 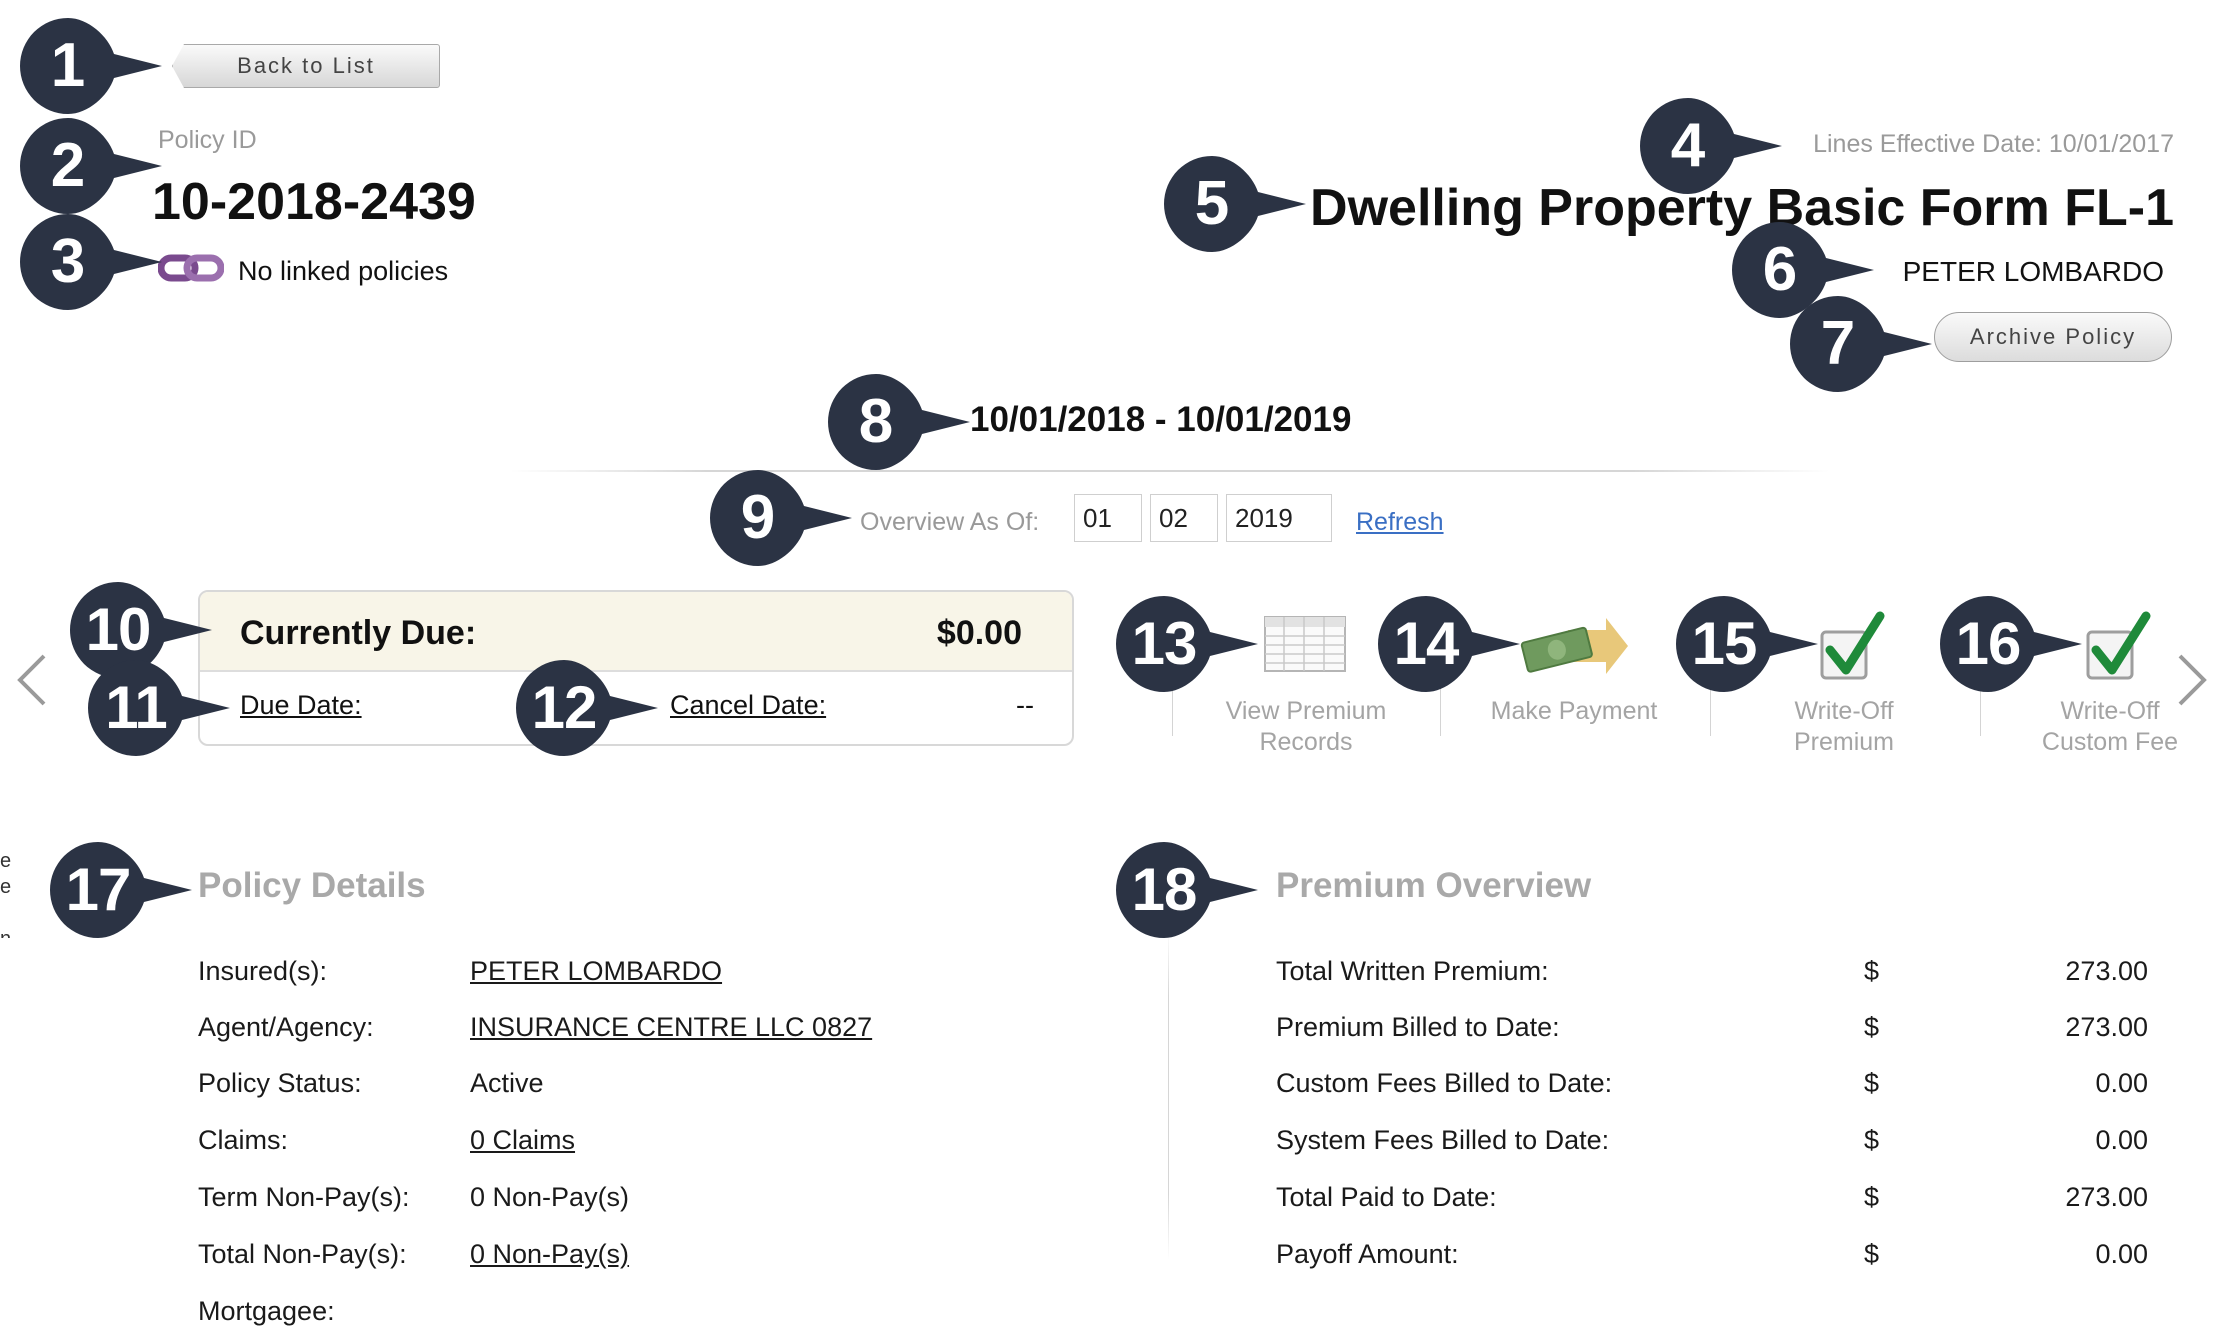 What do you see at coordinates (1844, 727) in the screenshot?
I see `action-label: Write-Off Premium` at bounding box center [1844, 727].